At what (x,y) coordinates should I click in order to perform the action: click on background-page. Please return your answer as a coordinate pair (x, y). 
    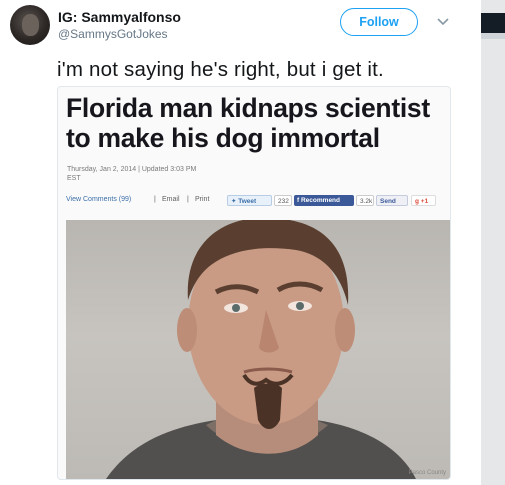
    Looking at the image, I should click on (493, 242).